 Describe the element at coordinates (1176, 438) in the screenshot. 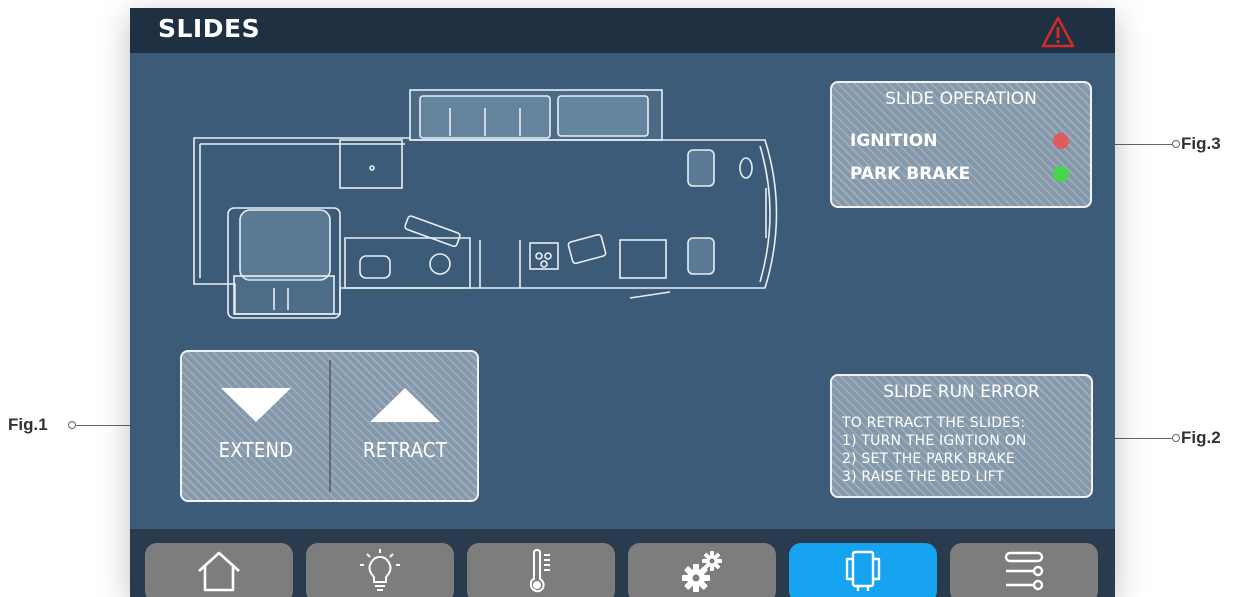

I see `fig2-leader-ring` at that location.